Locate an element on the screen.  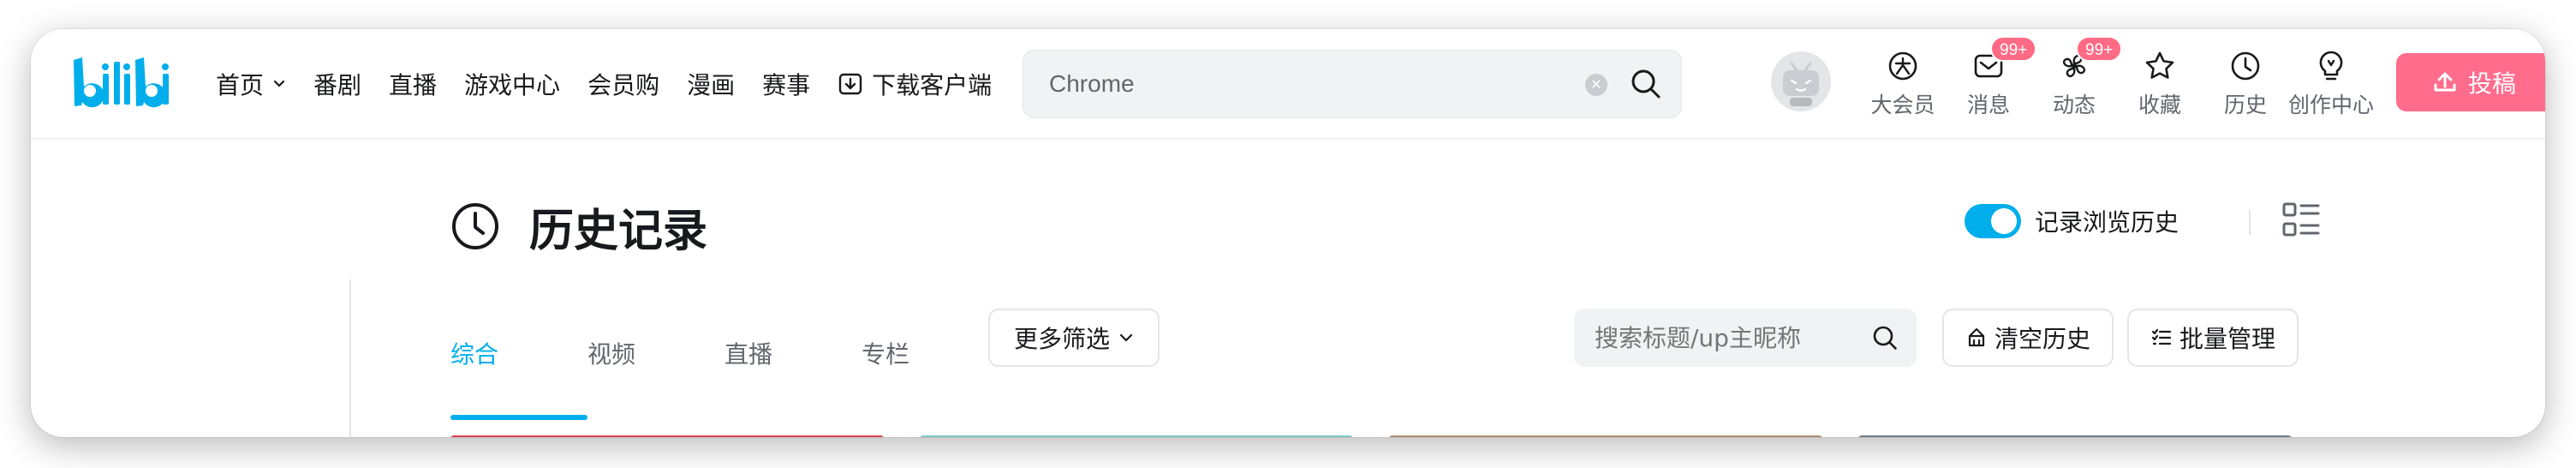
broom-icon is located at coordinates (1976, 337).